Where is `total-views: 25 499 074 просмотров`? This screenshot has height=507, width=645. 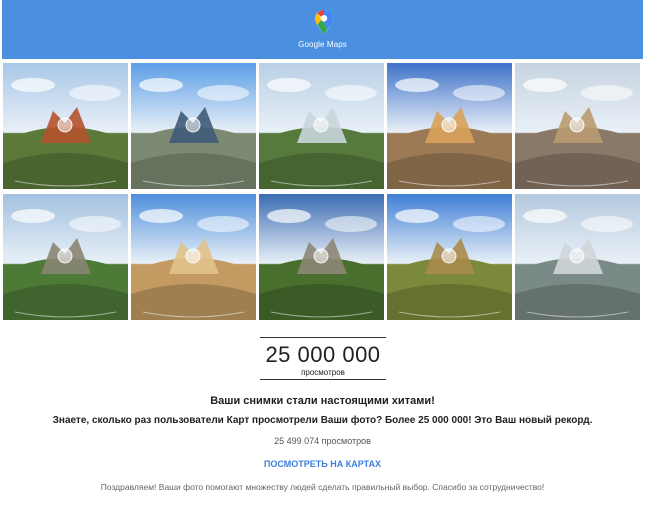
total-views: 25 499 074 просмотров is located at coordinates (322, 441).